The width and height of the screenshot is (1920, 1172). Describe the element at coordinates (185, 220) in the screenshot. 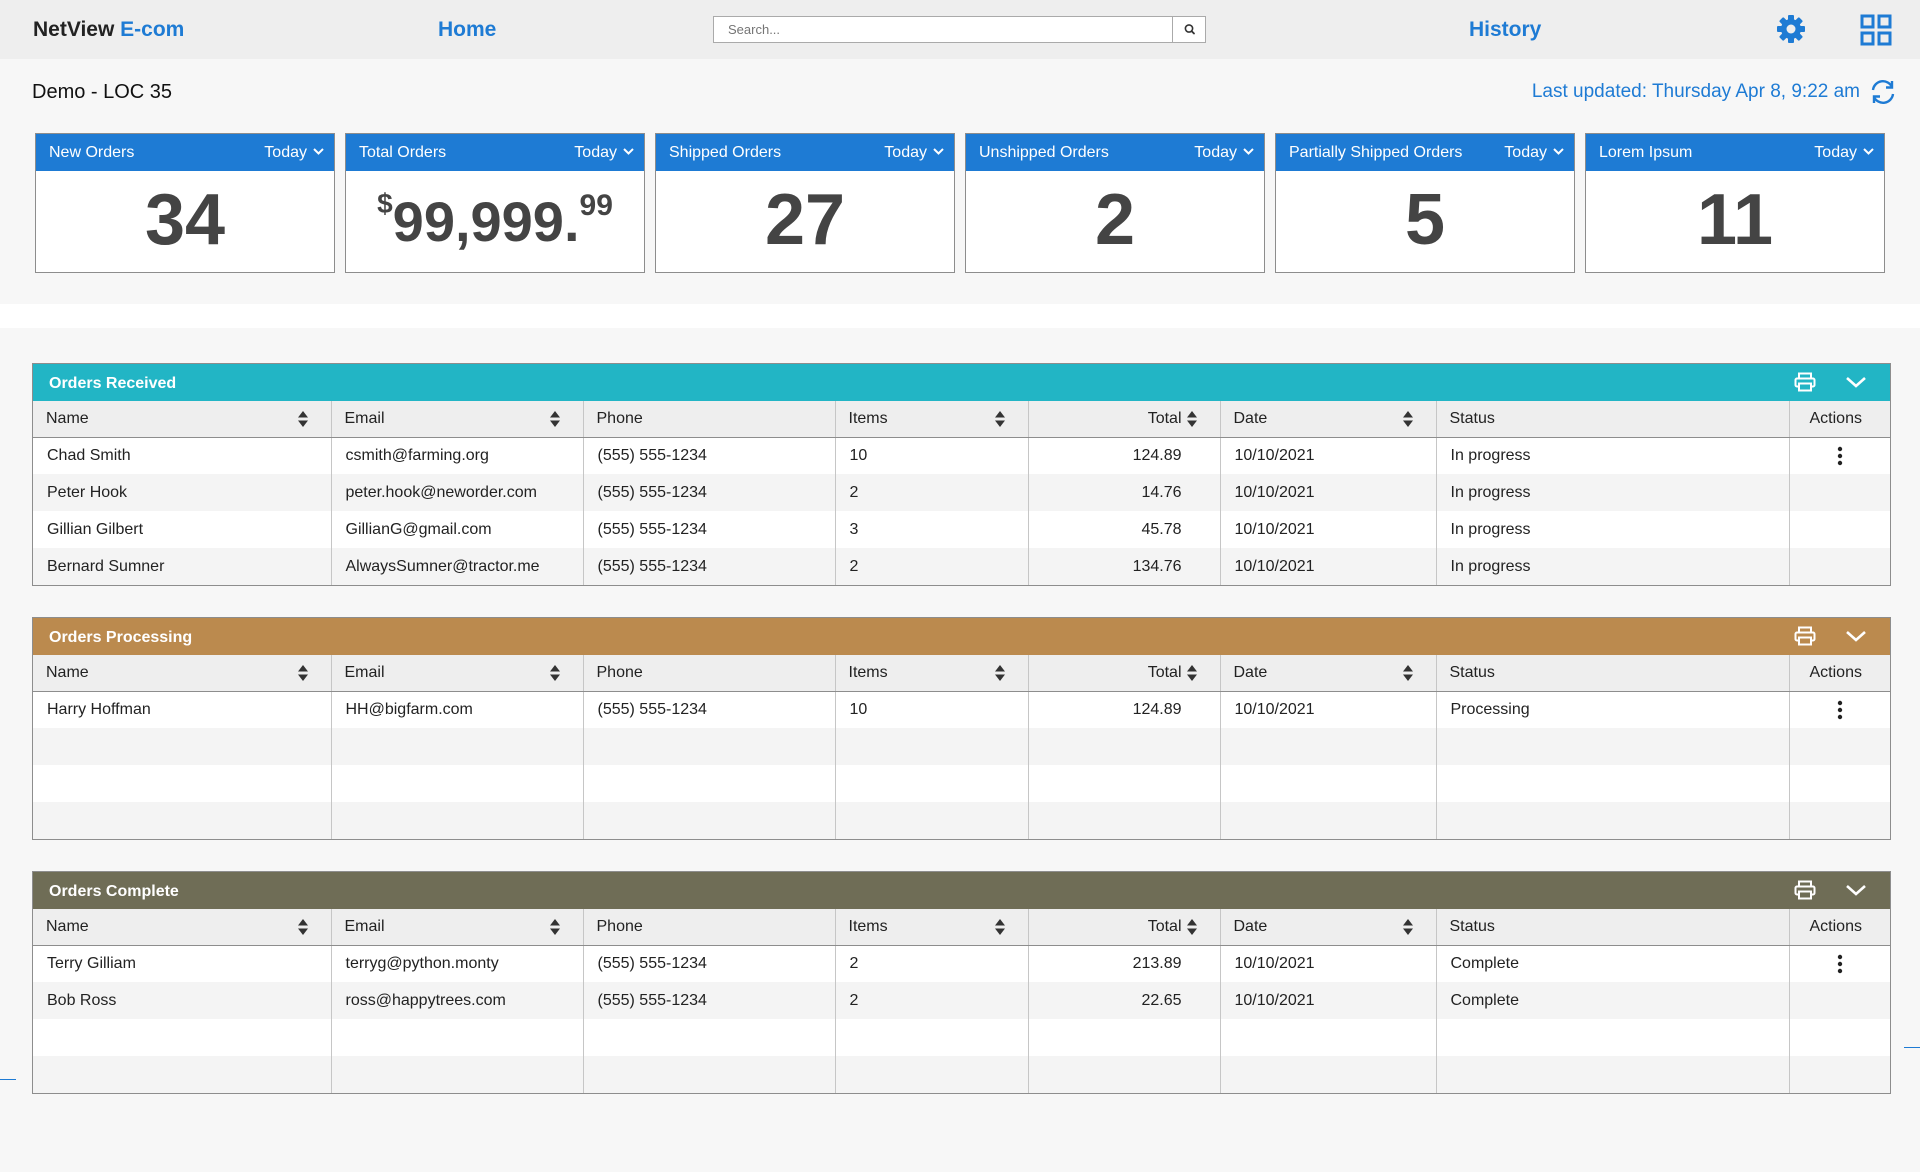

I see `kpi-value: 34` at that location.